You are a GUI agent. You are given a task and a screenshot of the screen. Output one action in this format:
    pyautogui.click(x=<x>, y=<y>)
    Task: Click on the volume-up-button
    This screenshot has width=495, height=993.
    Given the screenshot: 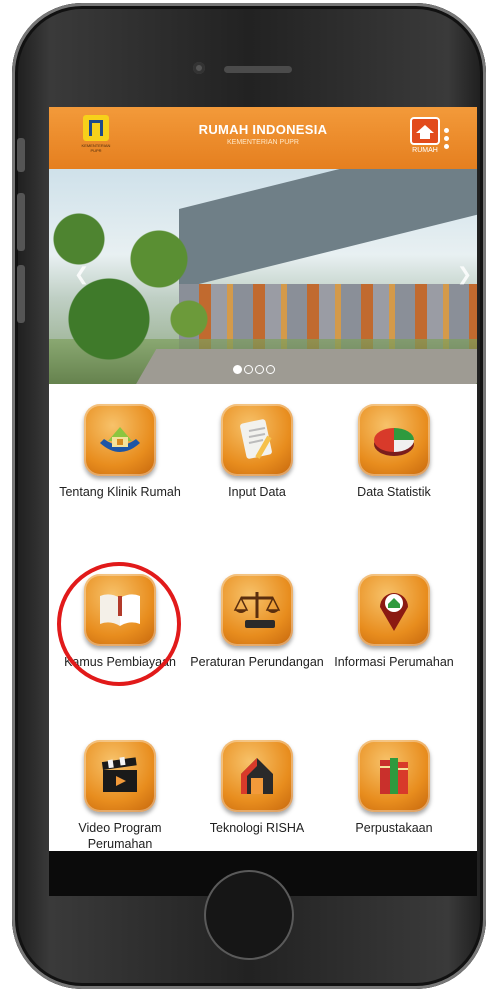 What is the action you would take?
    pyautogui.click(x=21, y=222)
    